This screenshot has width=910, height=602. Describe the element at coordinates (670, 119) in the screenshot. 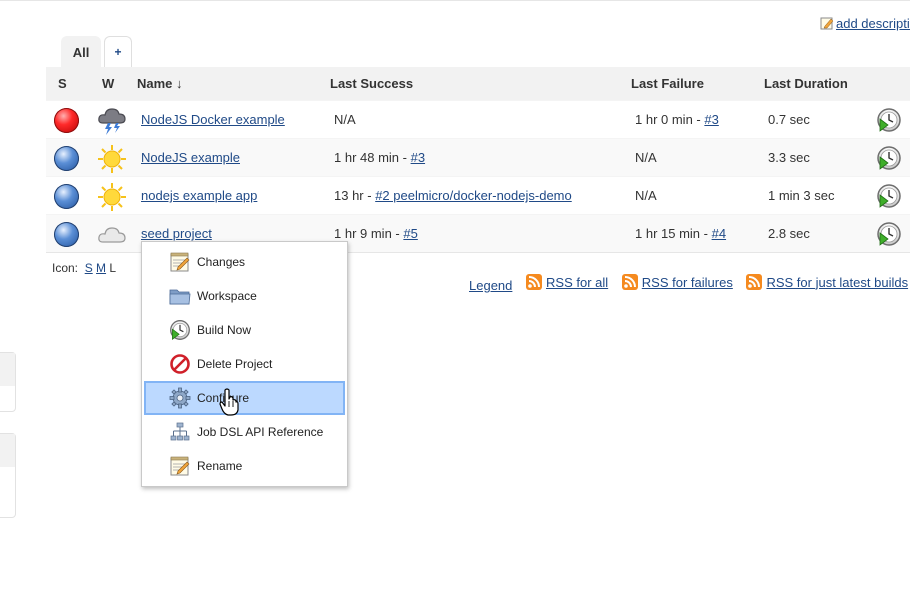

I see `last-failure-time: 1 hr 0 min -` at that location.